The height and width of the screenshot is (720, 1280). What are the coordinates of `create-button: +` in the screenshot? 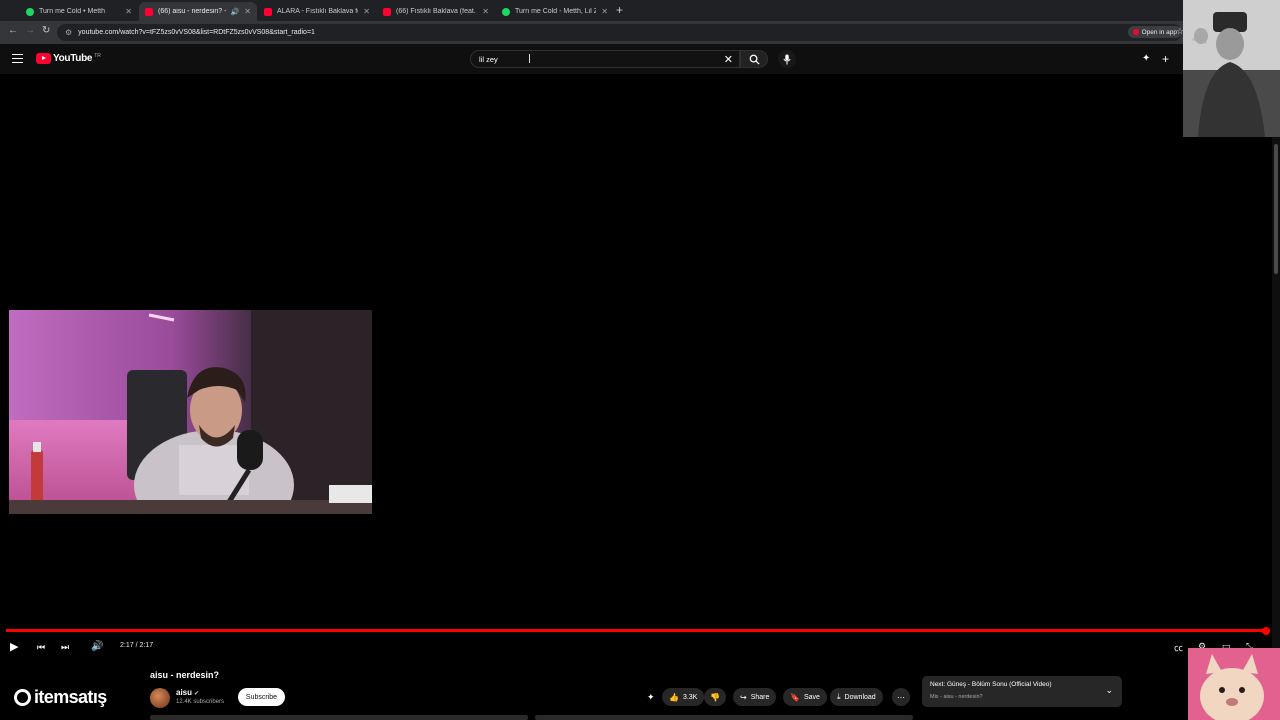 It's located at (1165, 59).